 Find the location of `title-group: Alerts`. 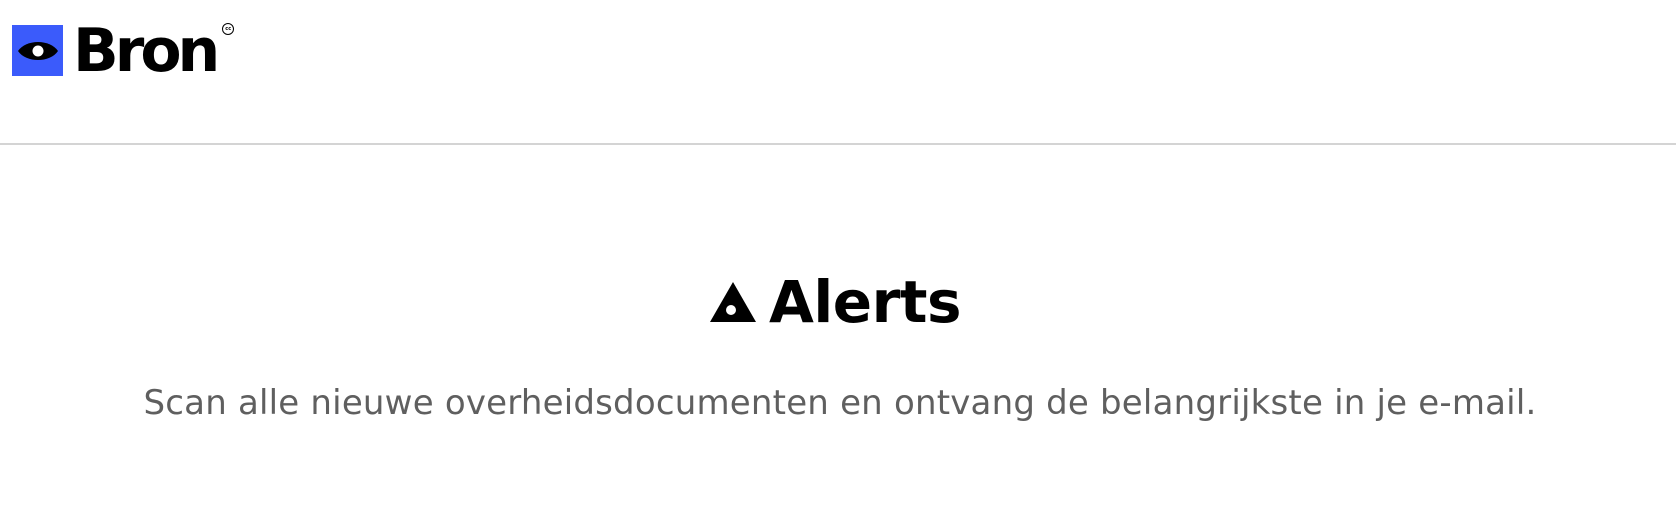

title-group: Alerts is located at coordinates (835, 302).